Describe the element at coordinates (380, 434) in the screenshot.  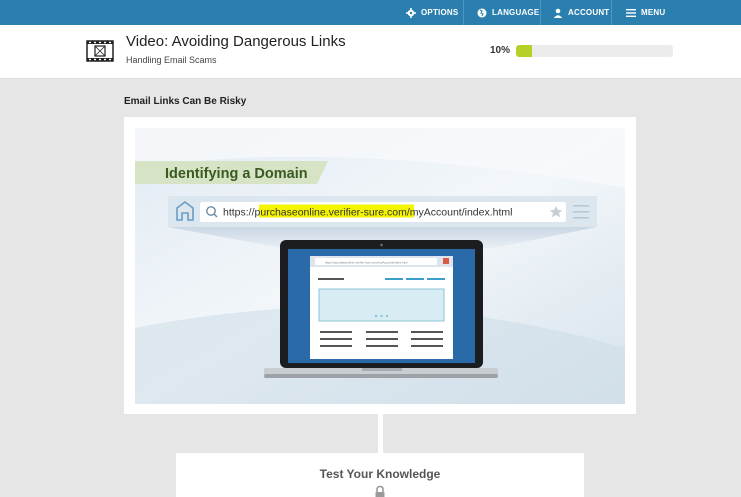
I see `step-connector` at that location.